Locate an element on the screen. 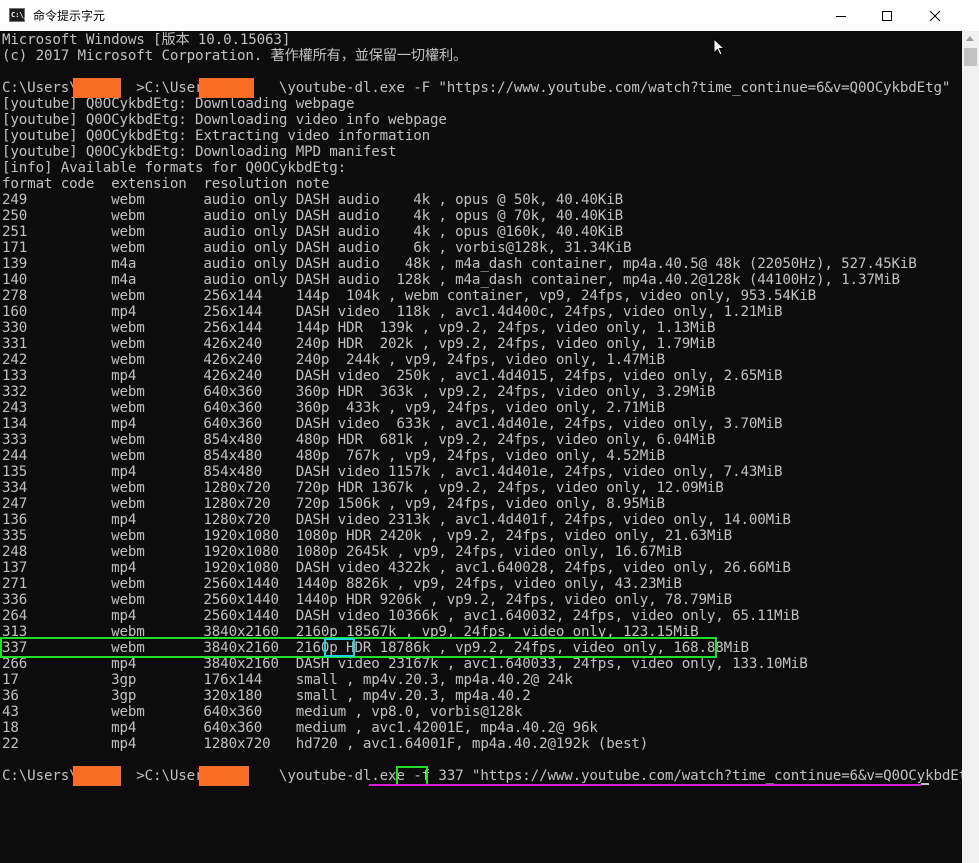 The width and height of the screenshot is (979, 863). minimize-icon is located at coordinates (841, 16).